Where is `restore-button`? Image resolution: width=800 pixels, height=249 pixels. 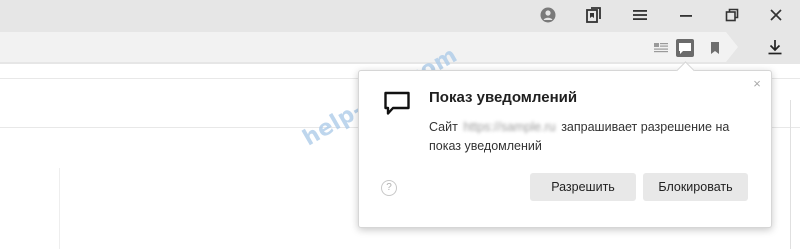
restore-button is located at coordinates (732, 15).